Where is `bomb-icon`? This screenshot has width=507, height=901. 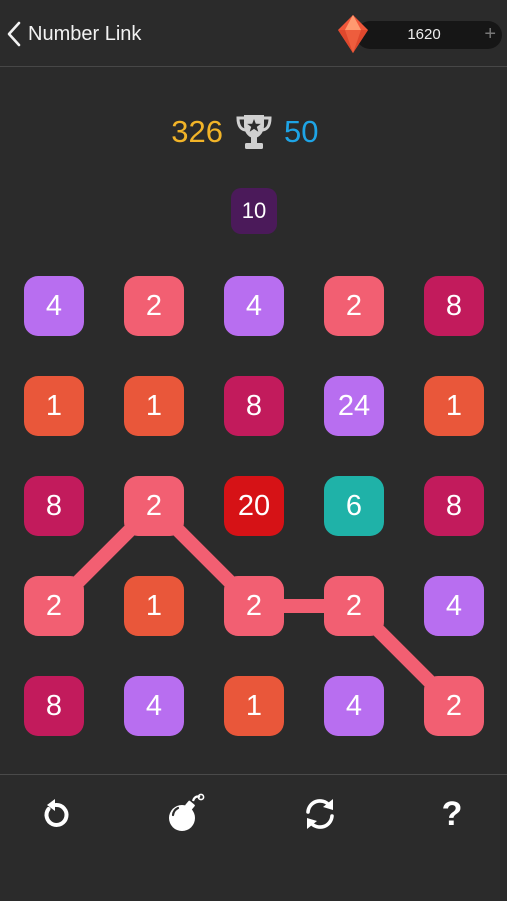
bomb-icon is located at coordinates (187, 812).